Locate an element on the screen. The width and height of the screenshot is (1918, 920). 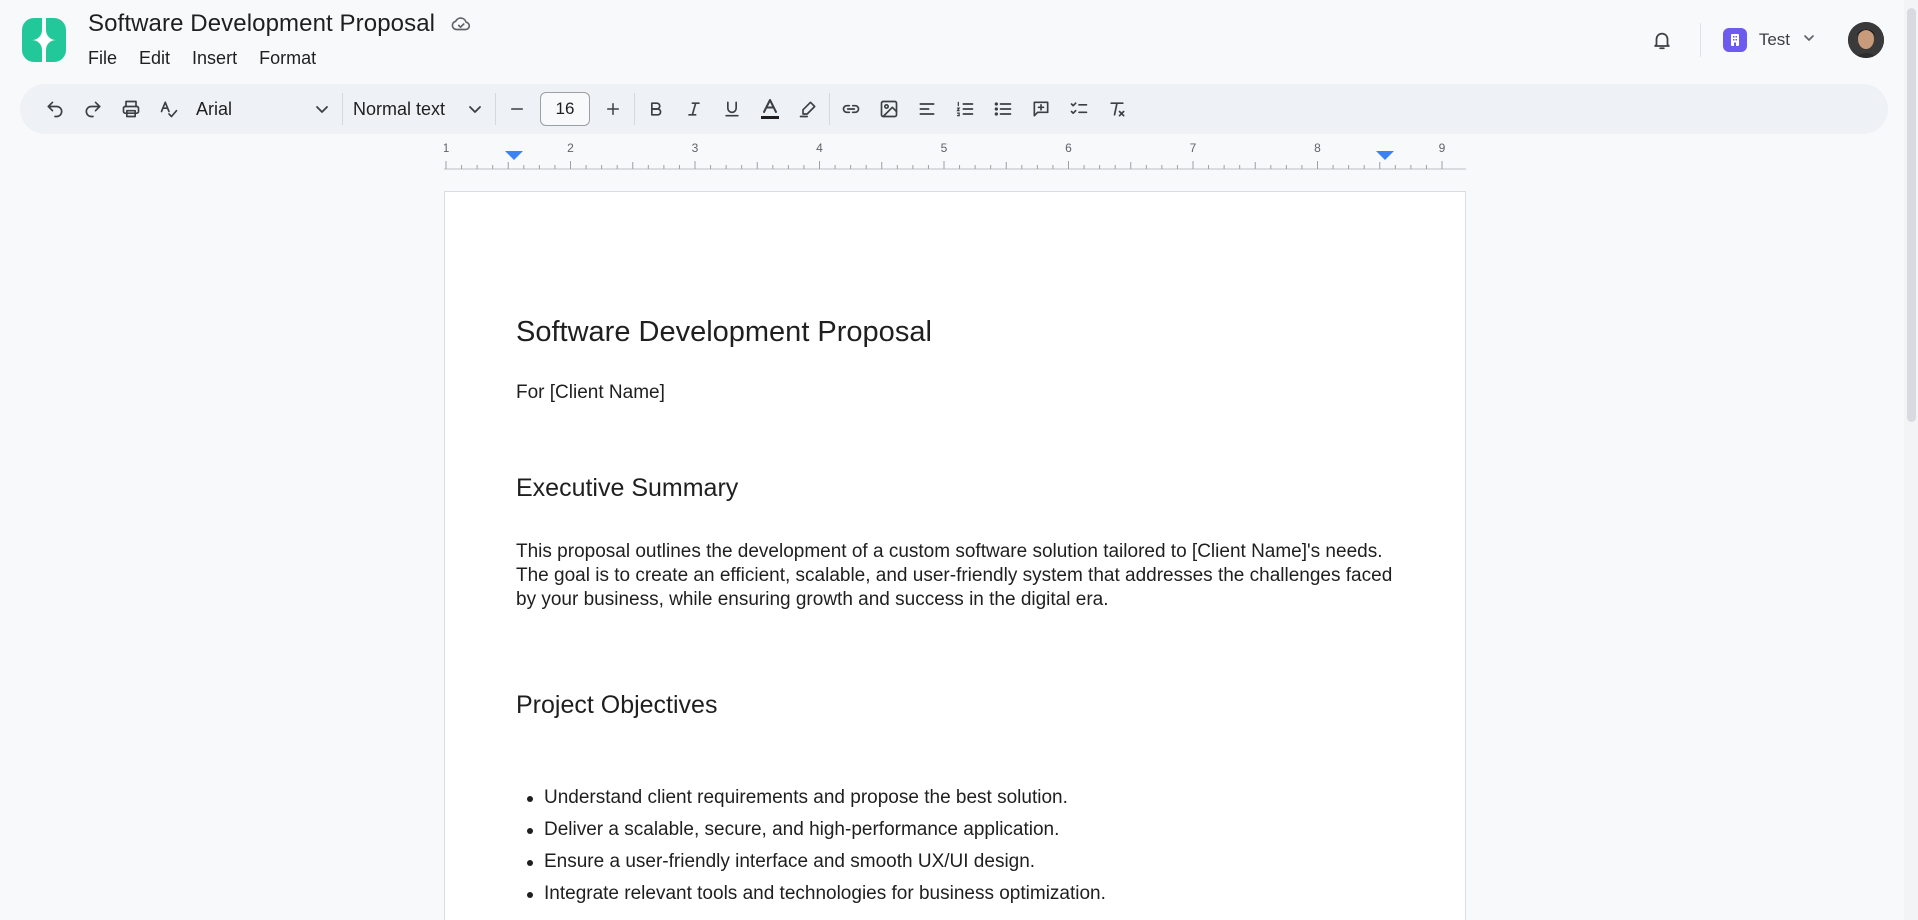
ruler-label: 9 is located at coordinates (1442, 148).